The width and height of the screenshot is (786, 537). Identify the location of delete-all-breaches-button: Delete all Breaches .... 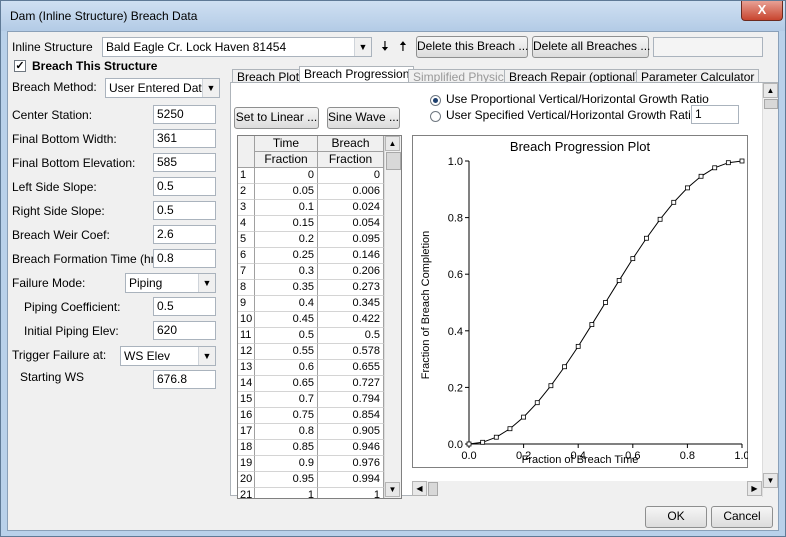
(591, 47).